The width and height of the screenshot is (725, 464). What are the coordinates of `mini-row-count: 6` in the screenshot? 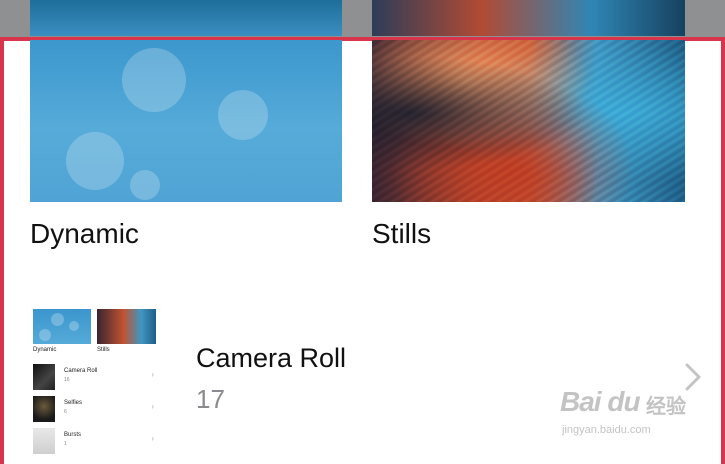 It's located at (65, 412).